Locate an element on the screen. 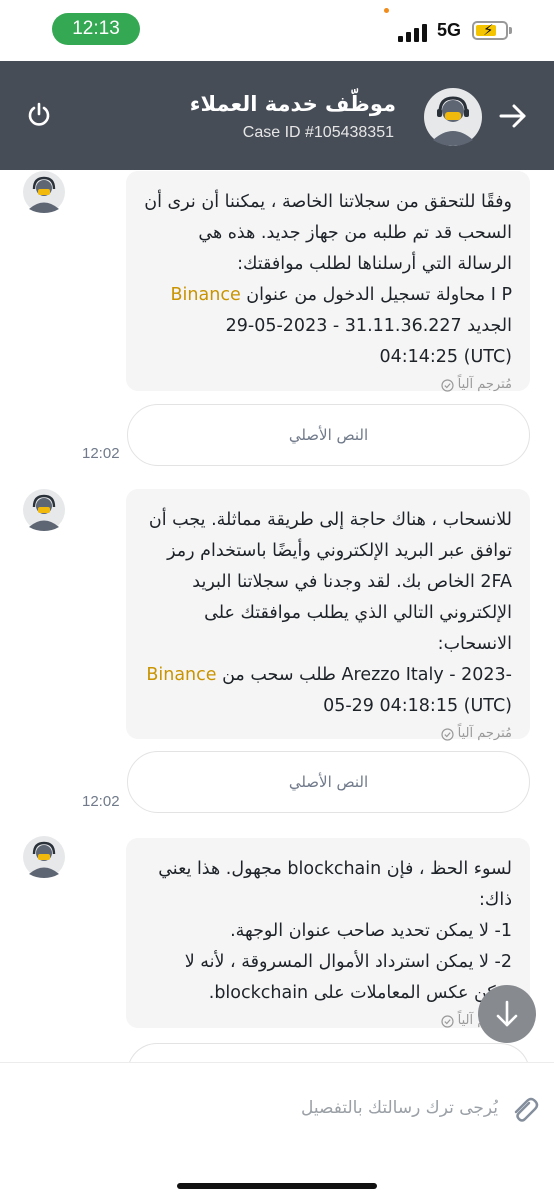 This screenshot has height=1200, width=554. arrow-down-icon is located at coordinates (507, 1013).